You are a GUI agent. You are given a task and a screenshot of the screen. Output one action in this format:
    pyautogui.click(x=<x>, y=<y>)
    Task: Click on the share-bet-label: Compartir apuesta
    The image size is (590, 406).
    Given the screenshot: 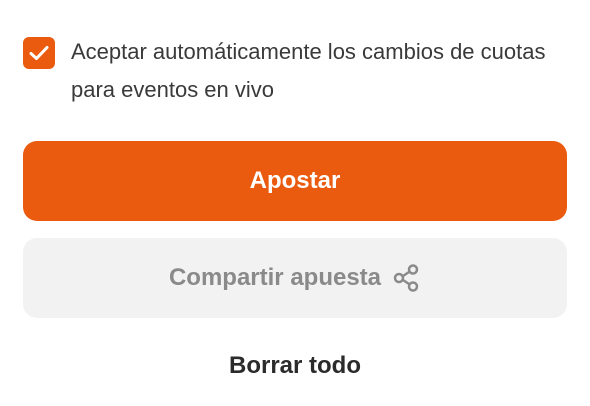 What is the action you would take?
    pyautogui.click(x=275, y=277)
    